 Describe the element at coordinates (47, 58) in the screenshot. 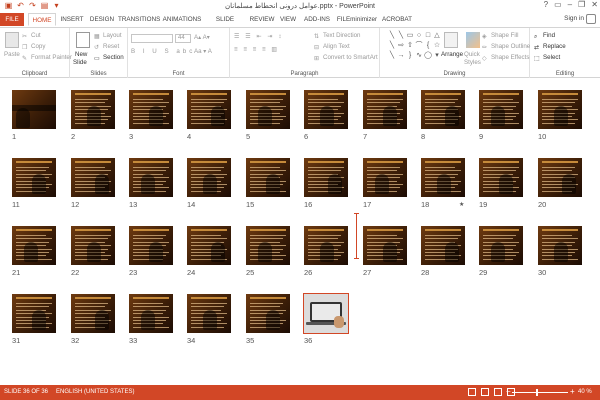

I see `format-painter-button: ✎ Format Painter` at that location.